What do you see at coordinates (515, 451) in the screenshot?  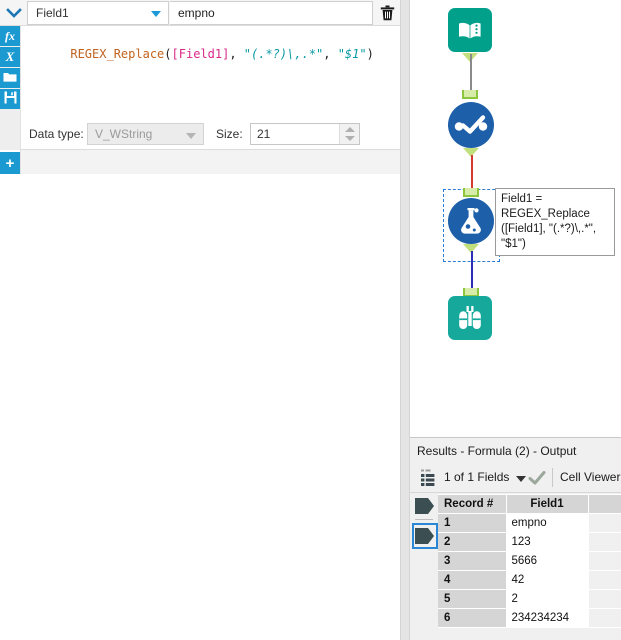 I see `results-title: Results - Formula (2) - Output` at bounding box center [515, 451].